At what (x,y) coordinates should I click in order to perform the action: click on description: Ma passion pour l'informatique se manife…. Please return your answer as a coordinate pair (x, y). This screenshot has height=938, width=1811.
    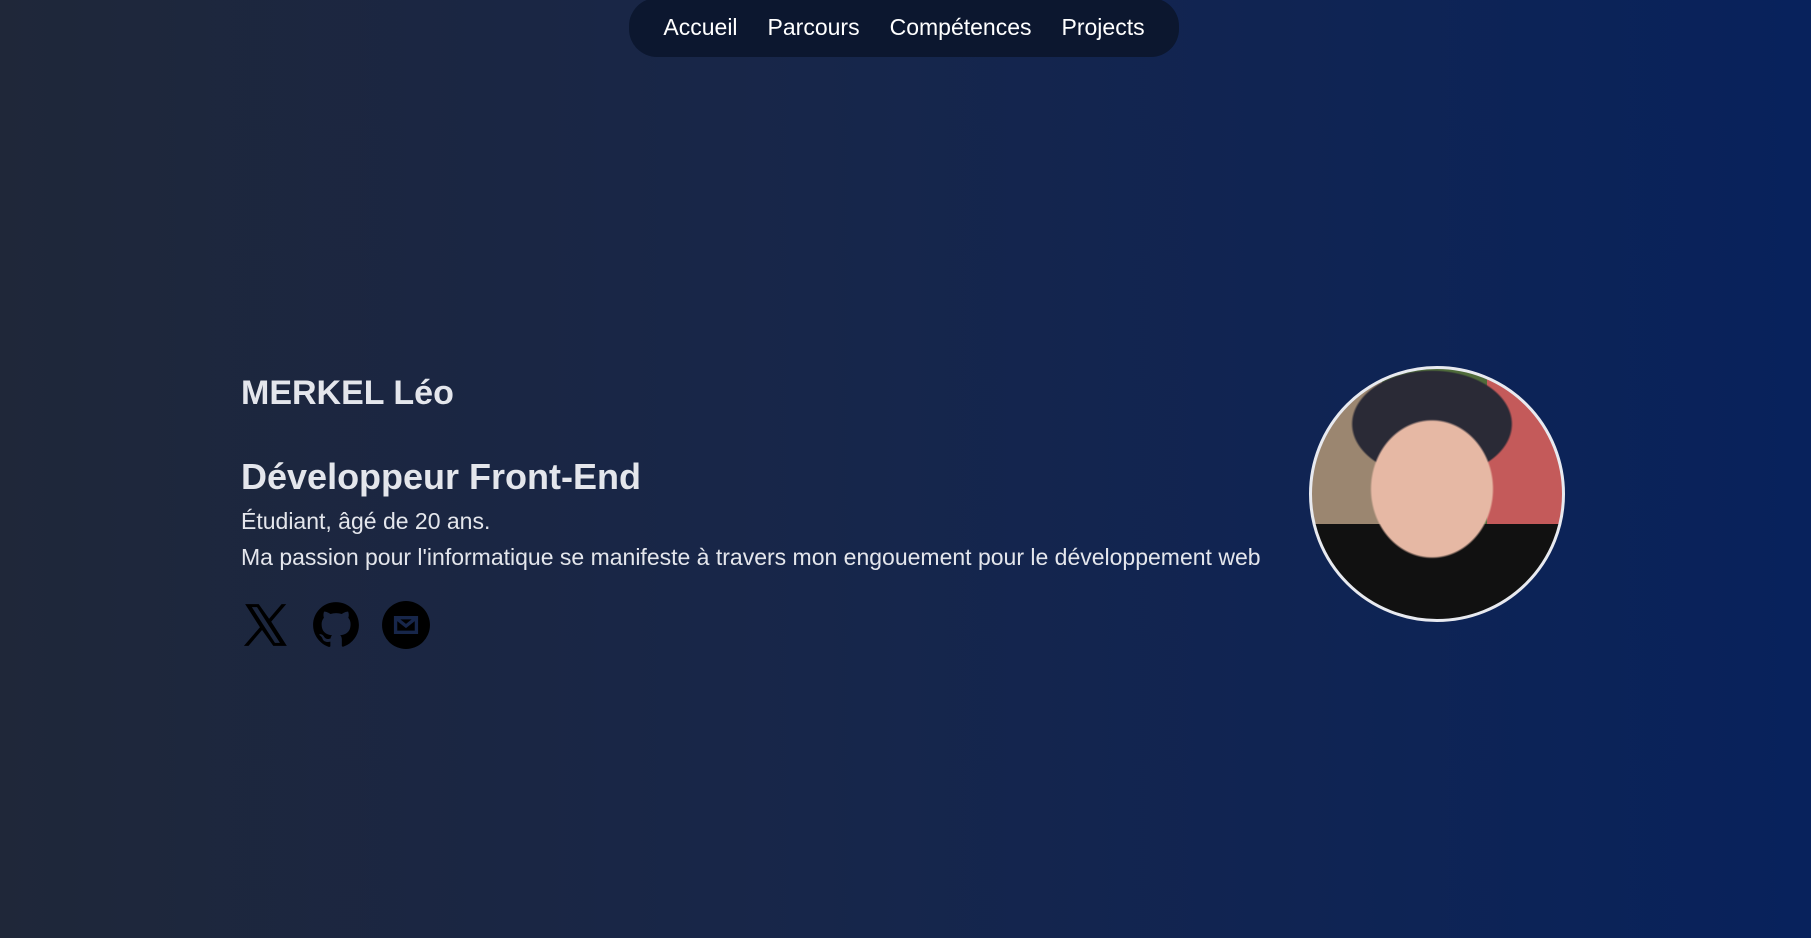
    Looking at the image, I should click on (751, 557).